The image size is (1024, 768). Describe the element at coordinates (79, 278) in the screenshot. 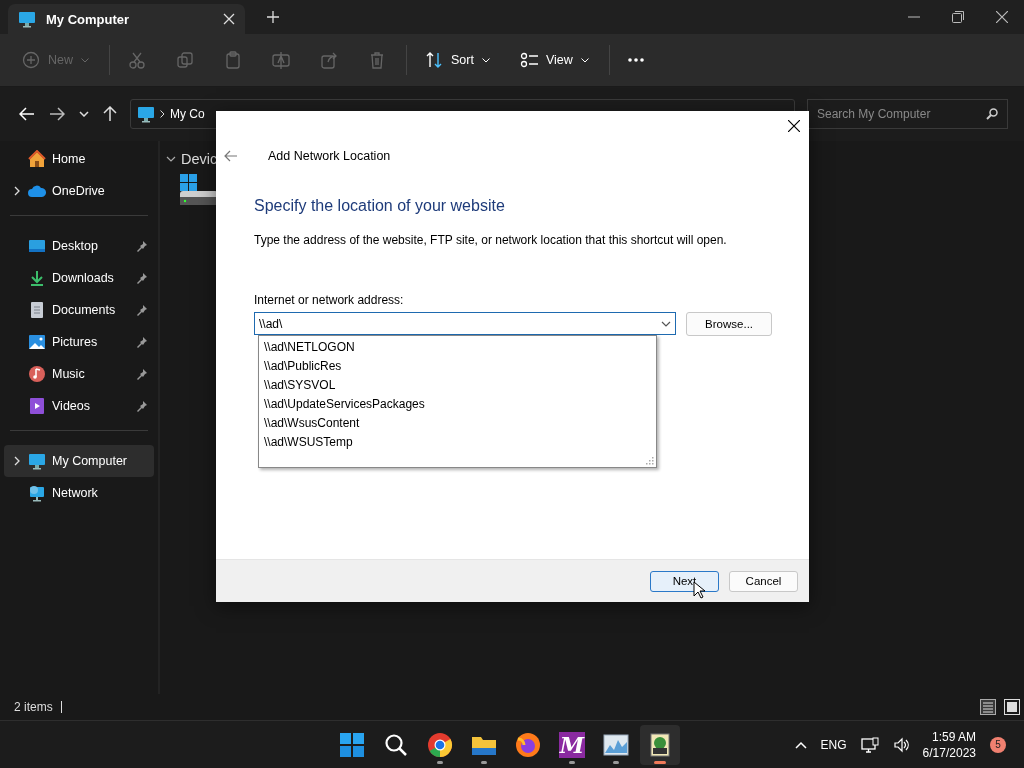

I see `sidebar-item: Downloads` at that location.